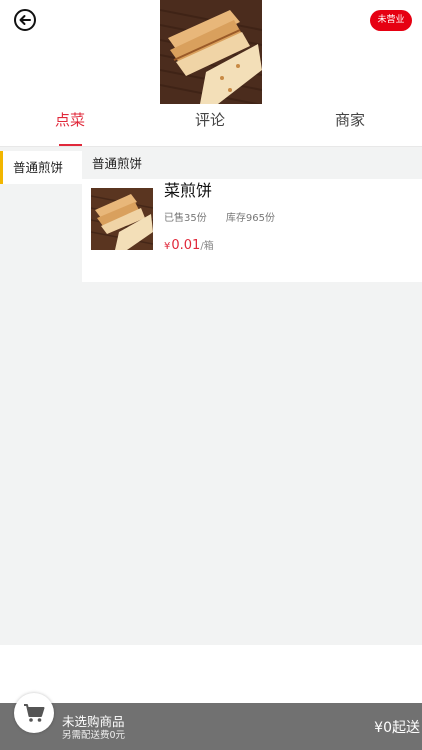 This screenshot has height=750, width=422. I want to click on store-header: 未营业, so click(211, 52).